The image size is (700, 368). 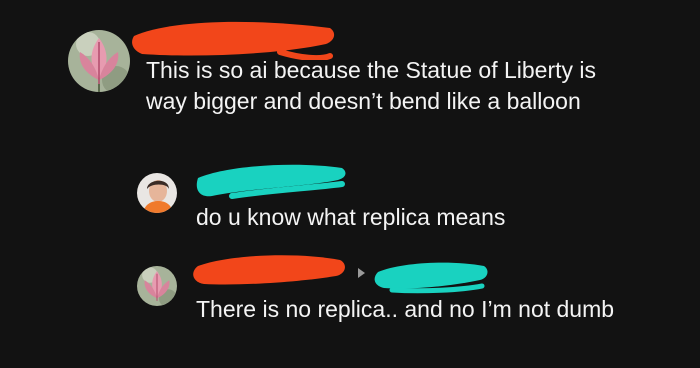 I want to click on reply-arrow-icon, so click(x=361, y=273).